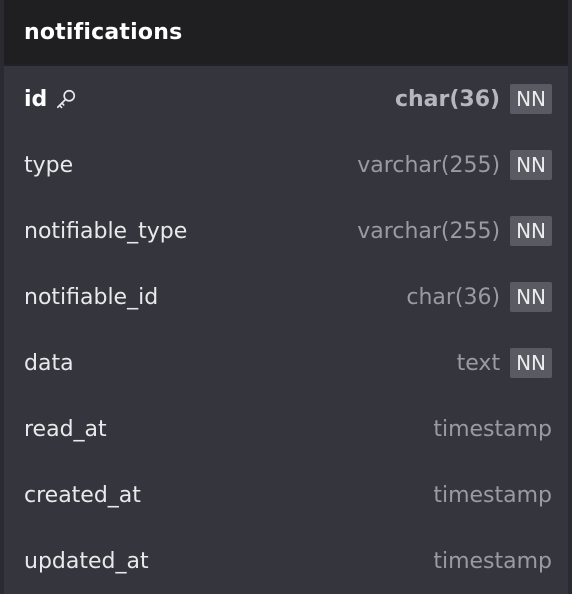 This screenshot has height=594, width=572. What do you see at coordinates (286, 429) in the screenshot?
I see `column-row-read-at: read_at timestamp` at bounding box center [286, 429].